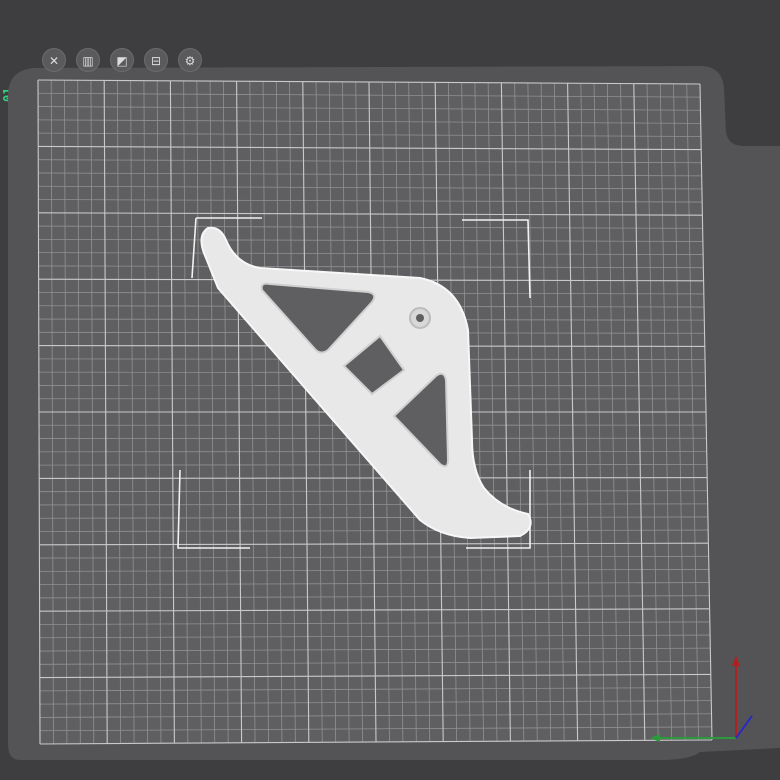  I want to click on auto-orient-button: ◩, so click(122, 60).